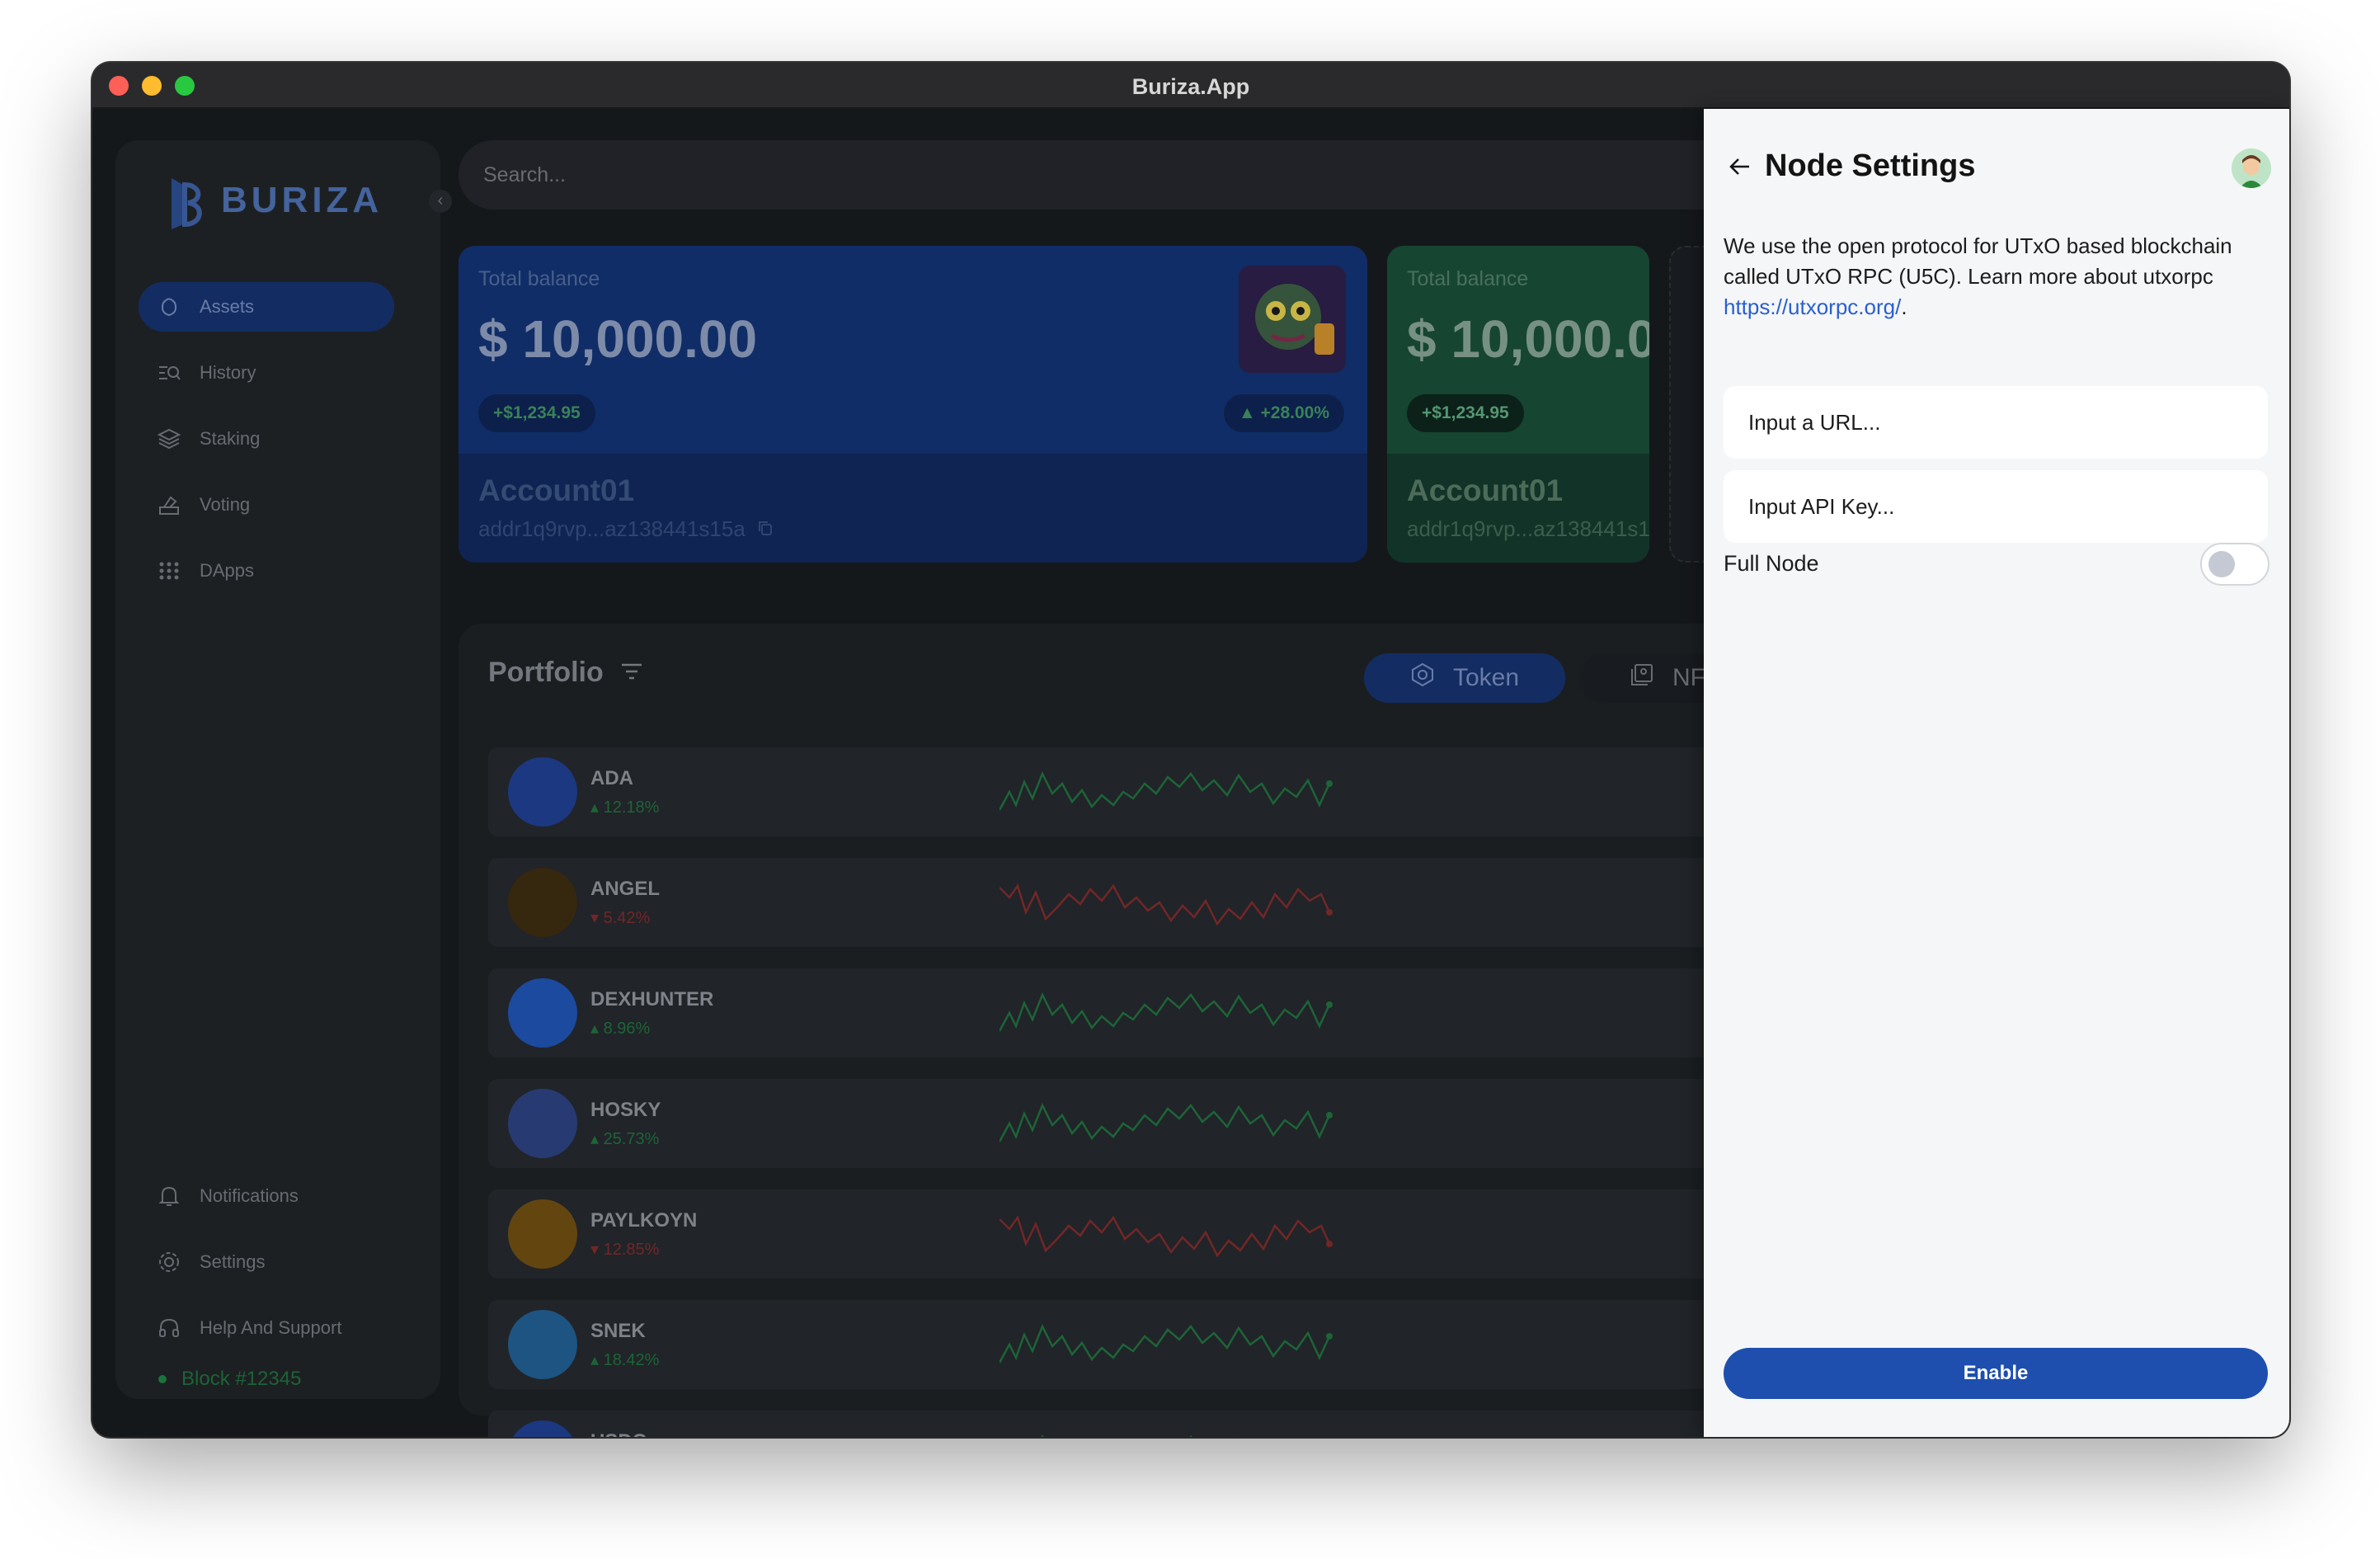 This screenshot has width=2380, height=1559. I want to click on token-name: ANGEL, so click(625, 889).